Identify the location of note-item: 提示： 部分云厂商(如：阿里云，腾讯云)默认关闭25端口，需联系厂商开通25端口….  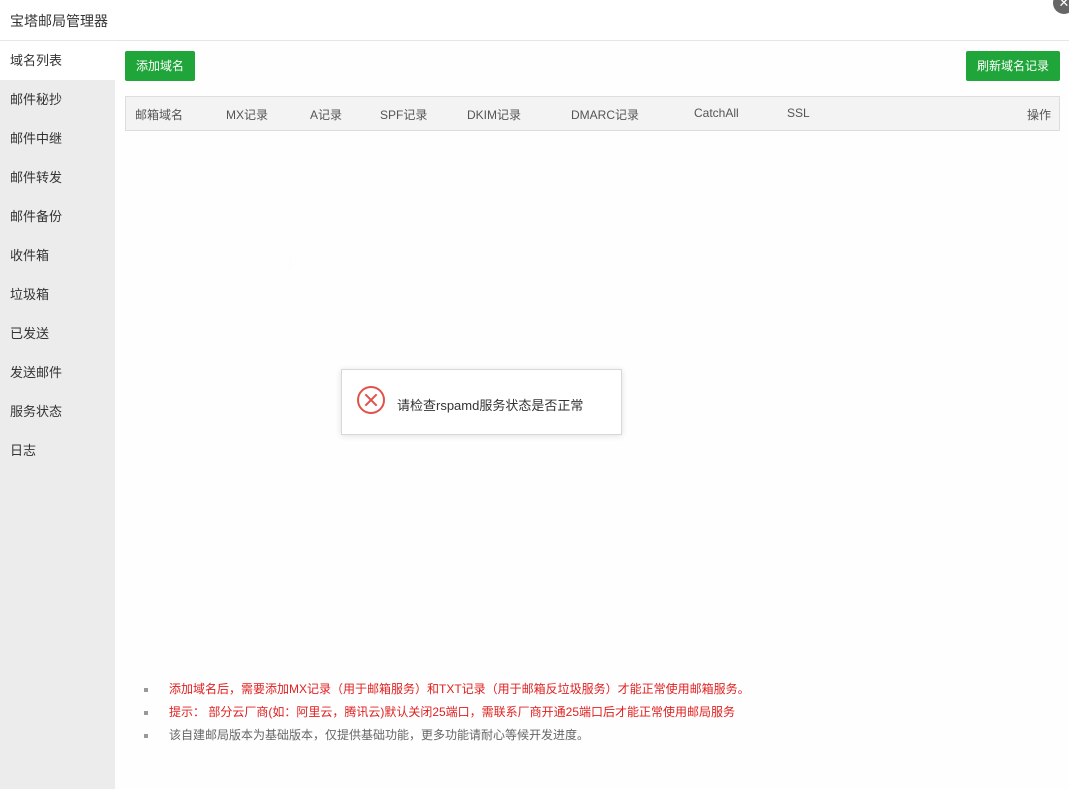
(447, 712).